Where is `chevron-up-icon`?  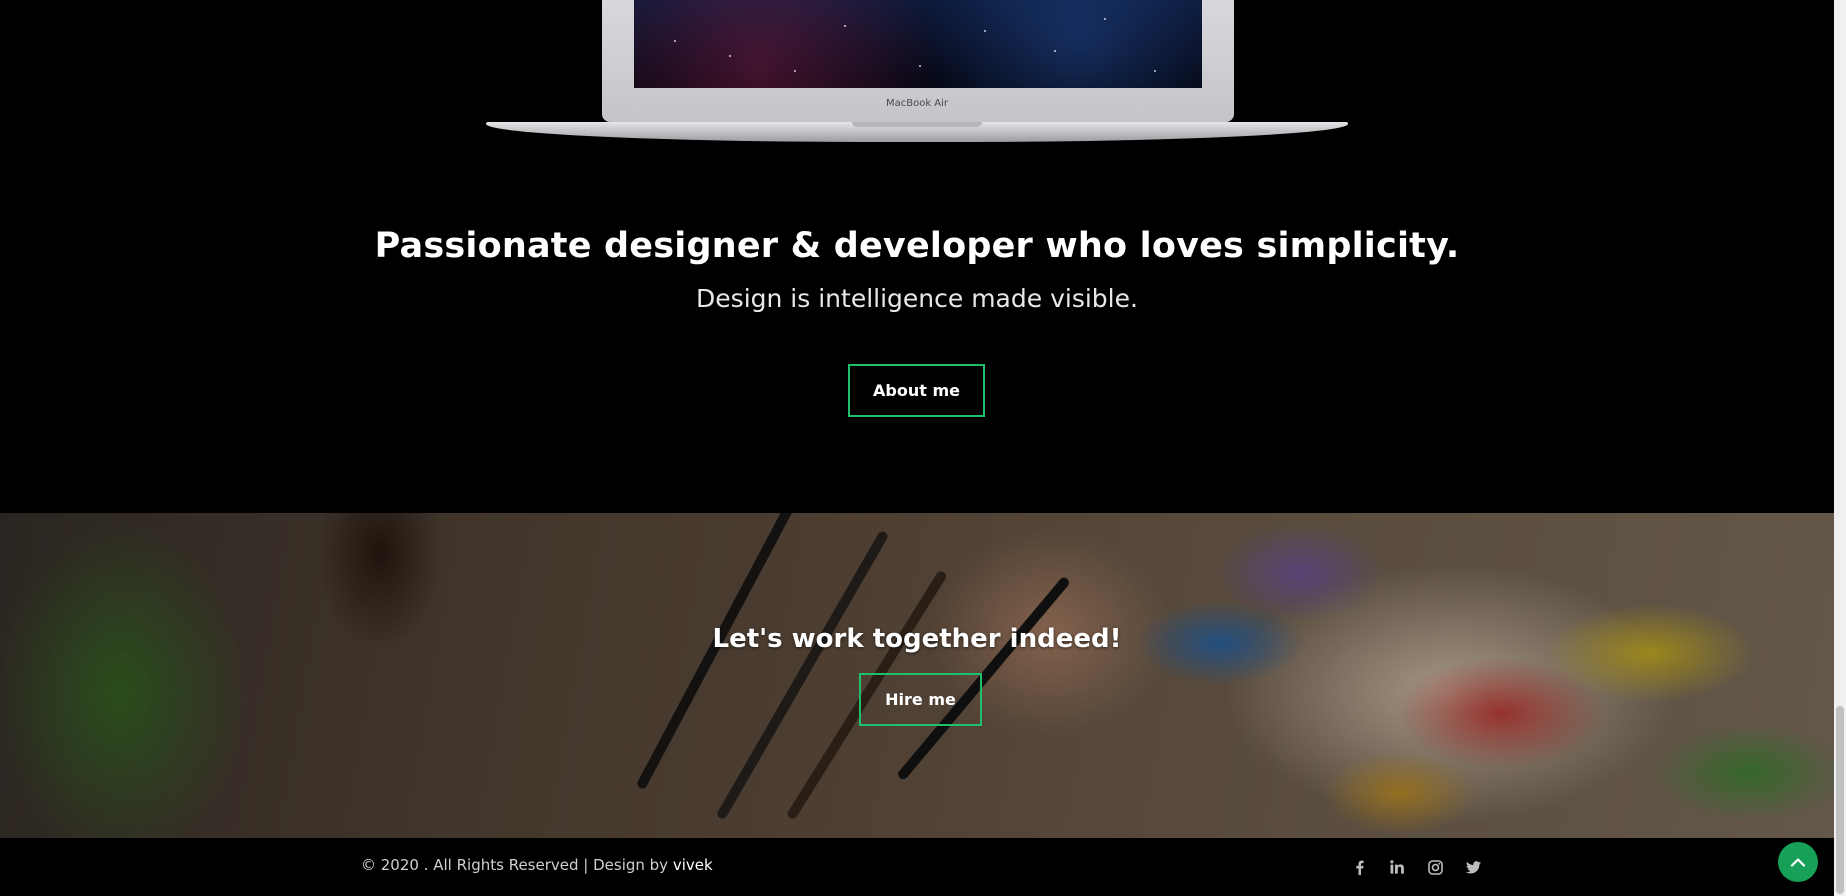 chevron-up-icon is located at coordinates (1798, 862).